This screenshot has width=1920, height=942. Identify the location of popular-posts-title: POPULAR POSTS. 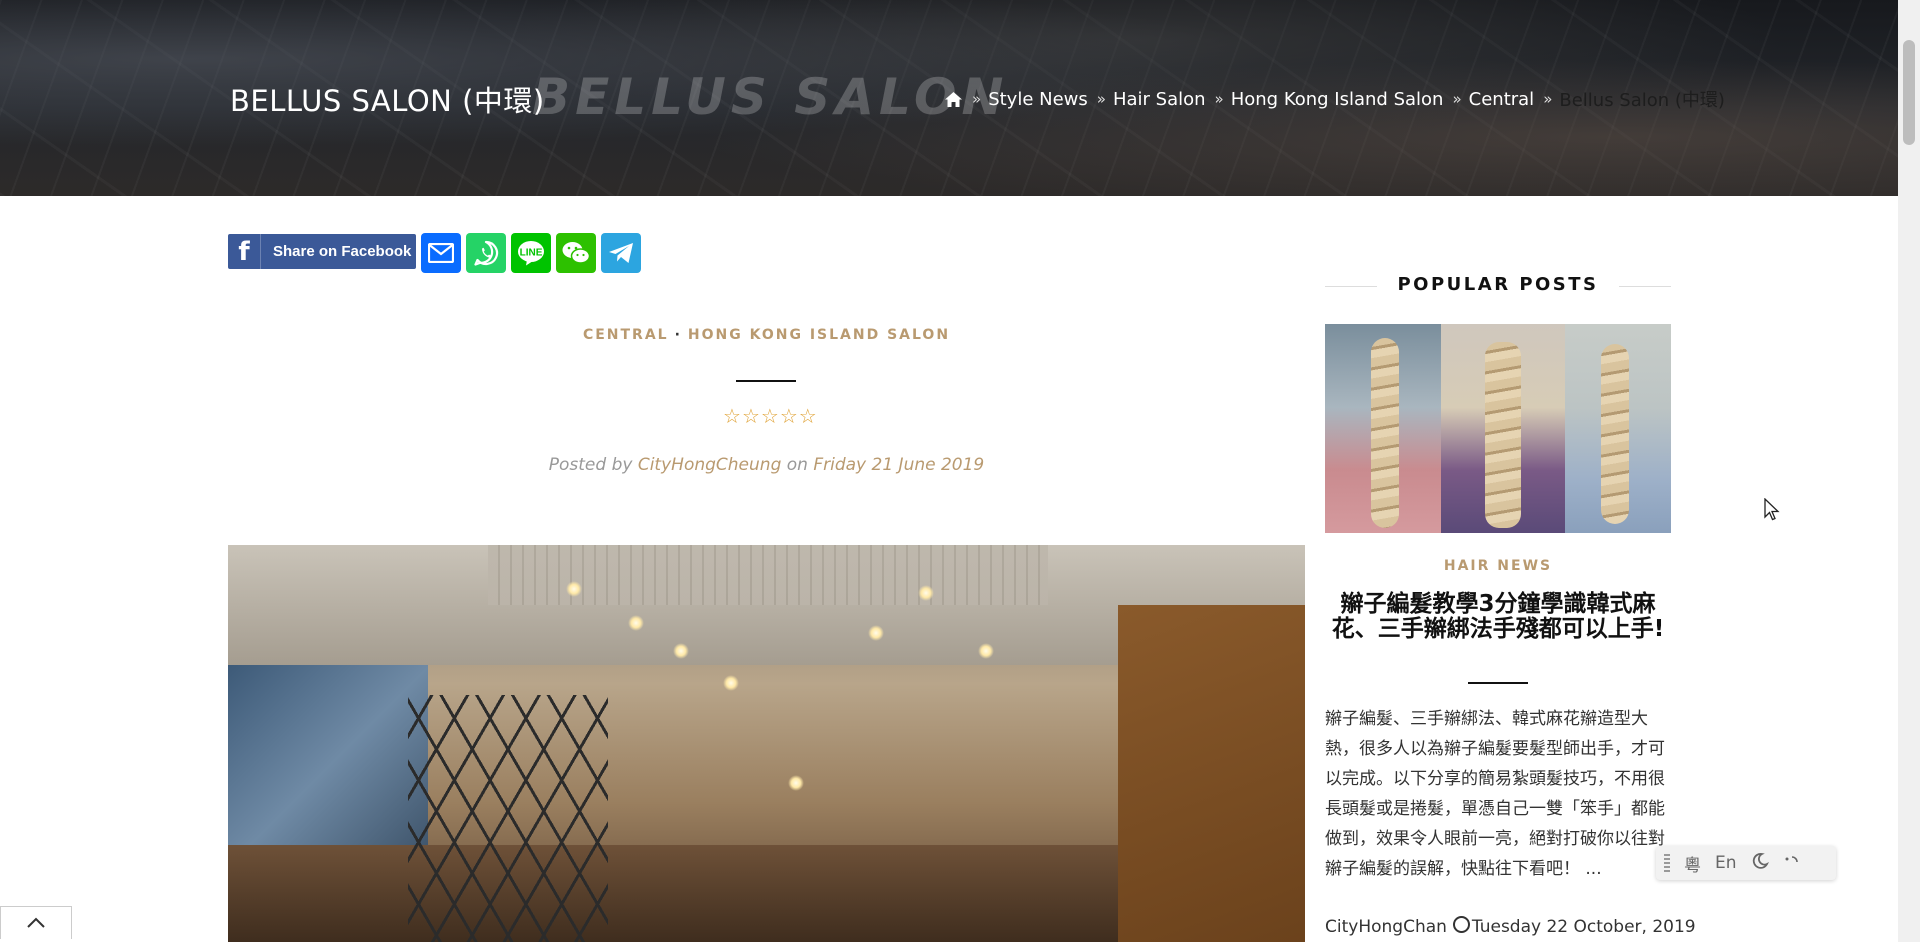
(1498, 284).